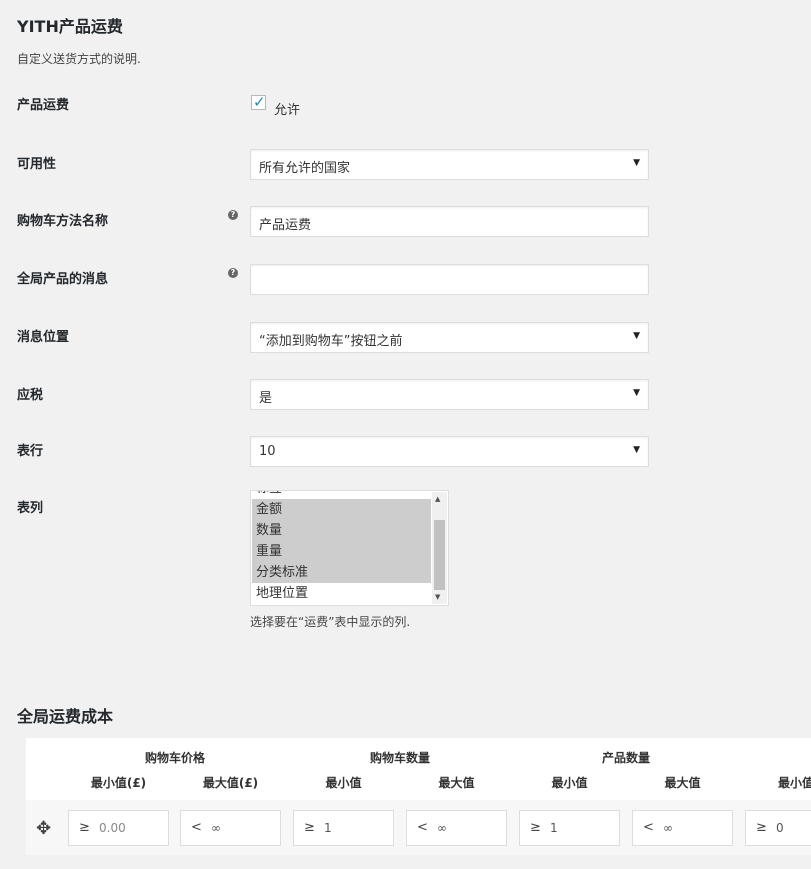 Image resolution: width=811 pixels, height=869 pixels. I want to click on enable-label: 产品运费, so click(43, 105).